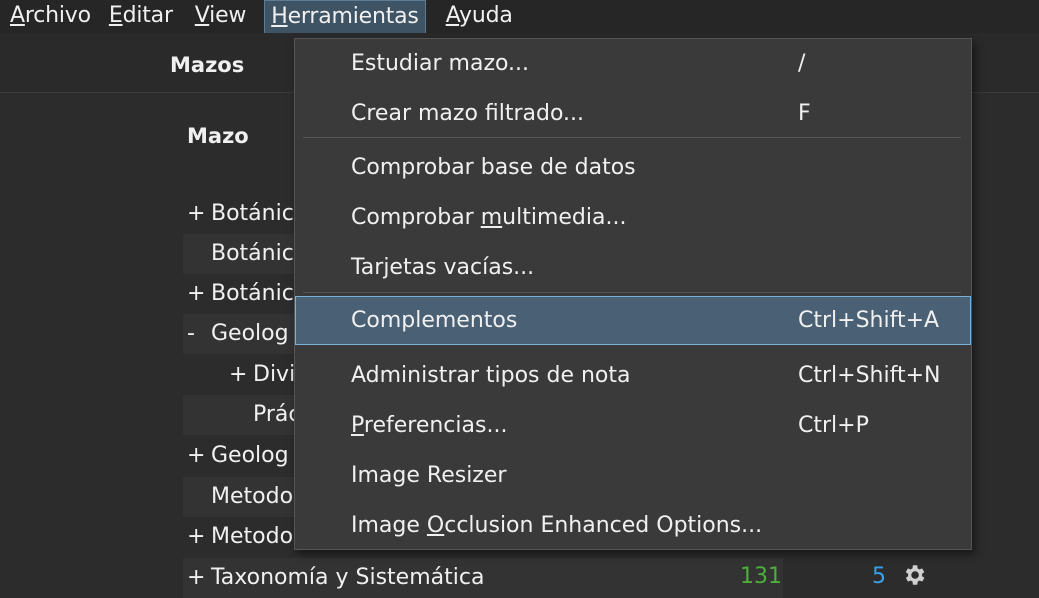  What do you see at coordinates (633, 426) in the screenshot?
I see `menu-item-preferencias: Preferencias... Ctrl+P` at bounding box center [633, 426].